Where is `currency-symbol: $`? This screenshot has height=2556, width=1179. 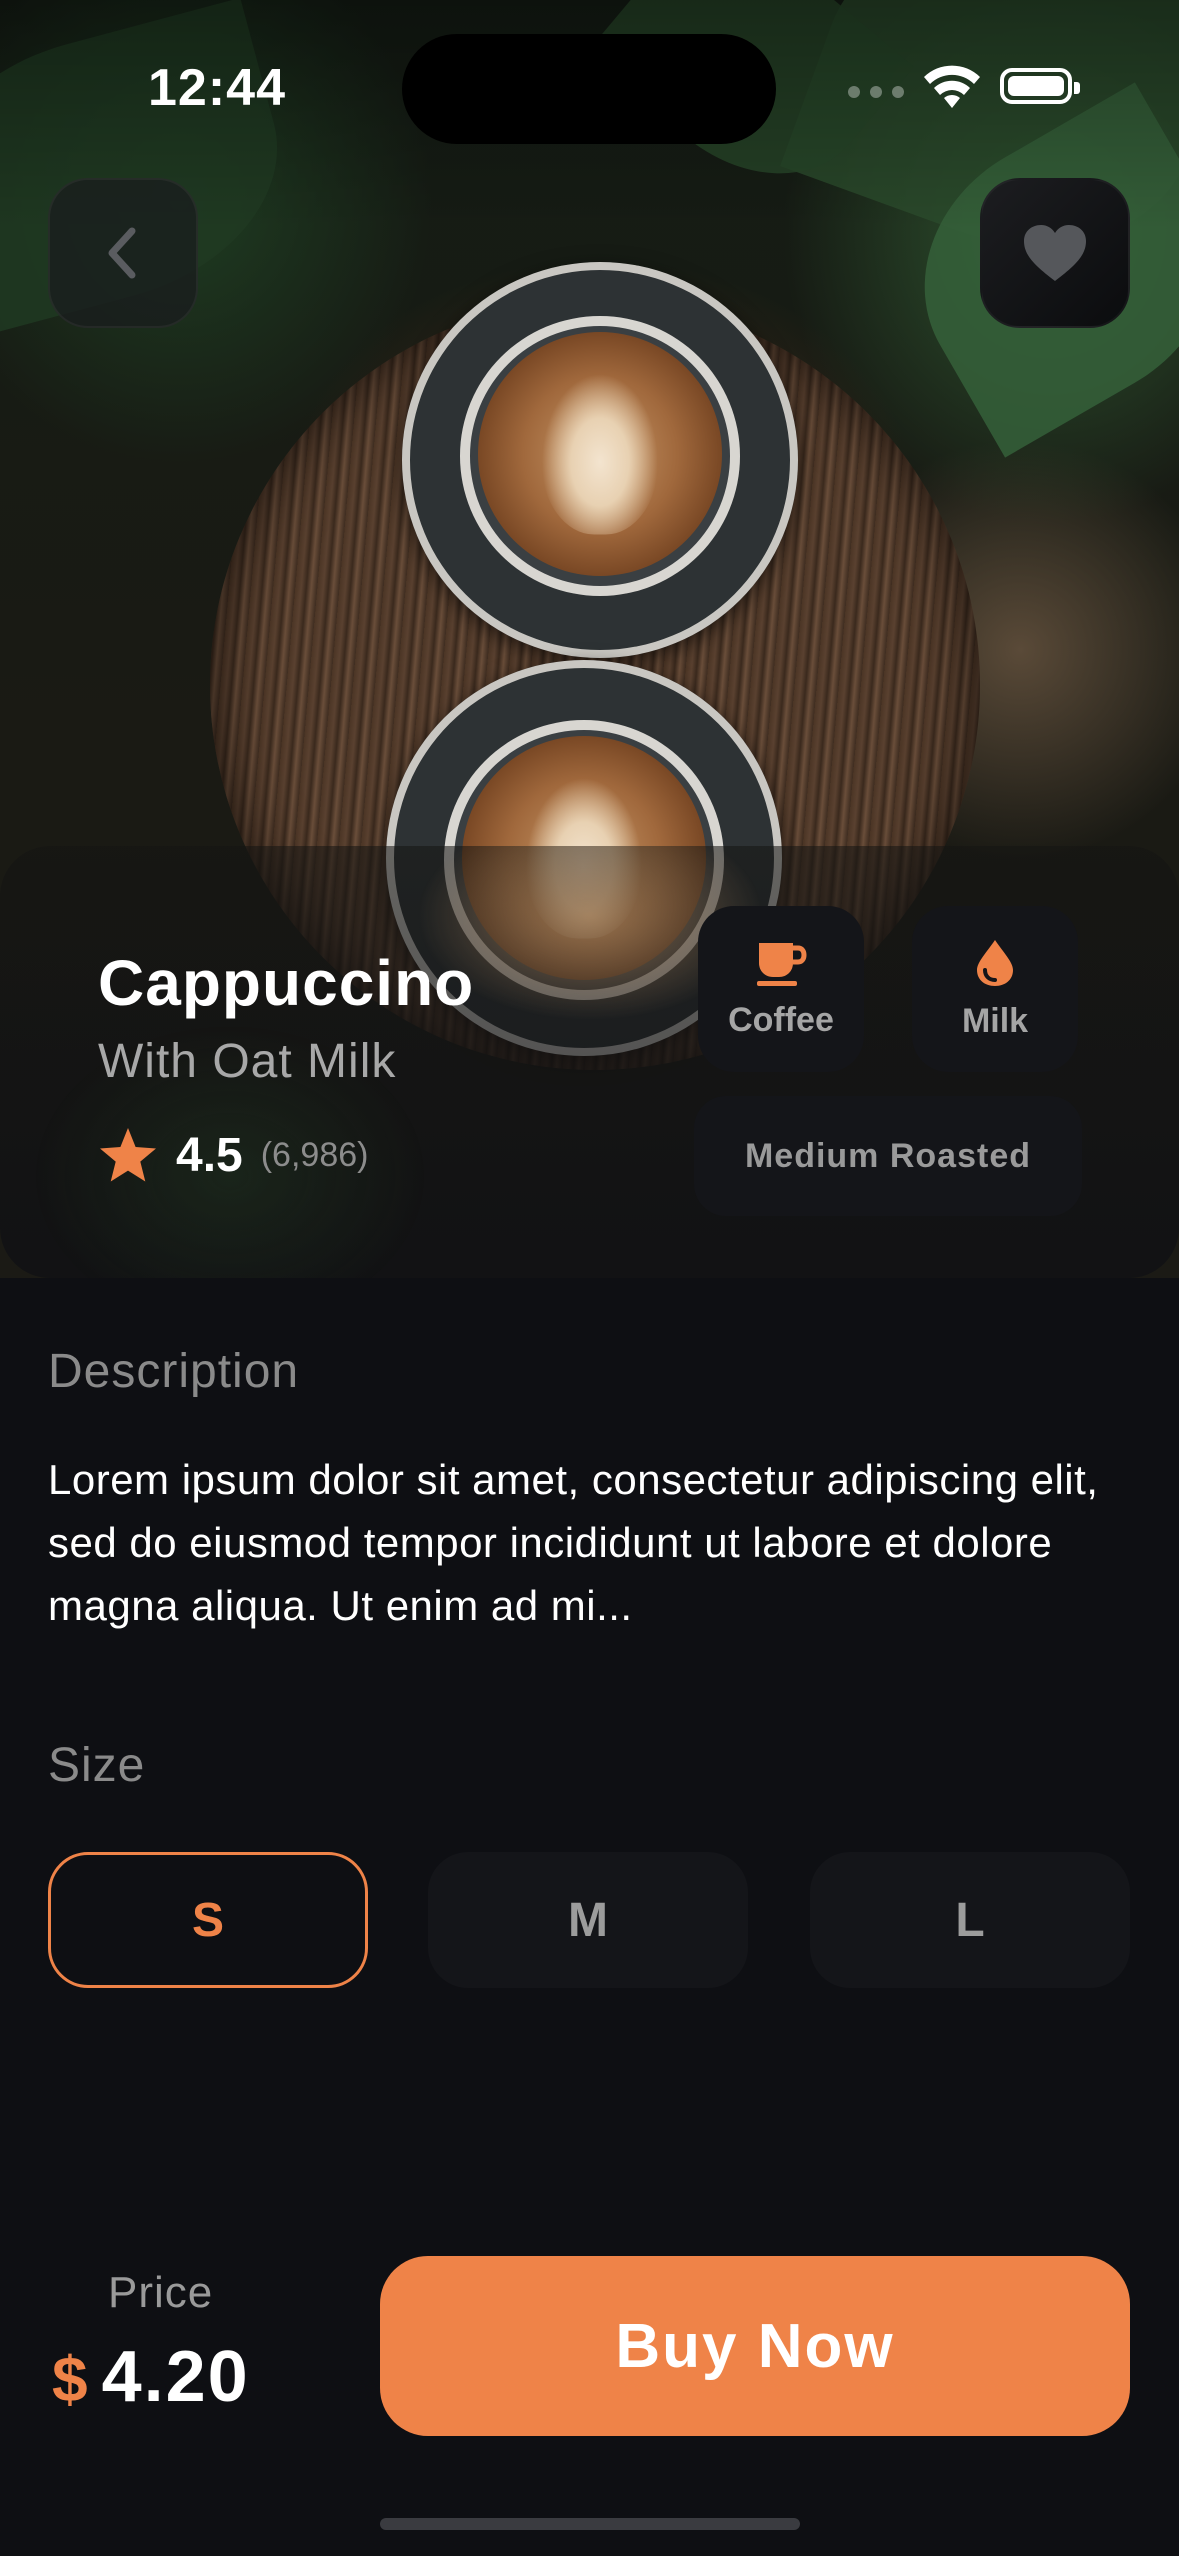
currency-symbol: $ is located at coordinates (70, 2379).